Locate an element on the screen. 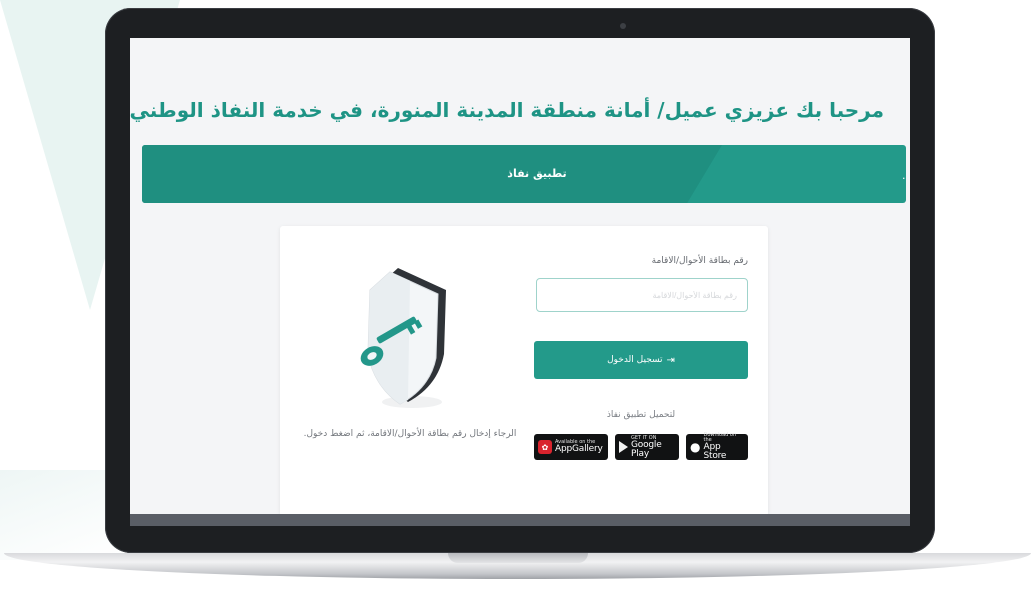  id-number-input is located at coordinates (642, 295).